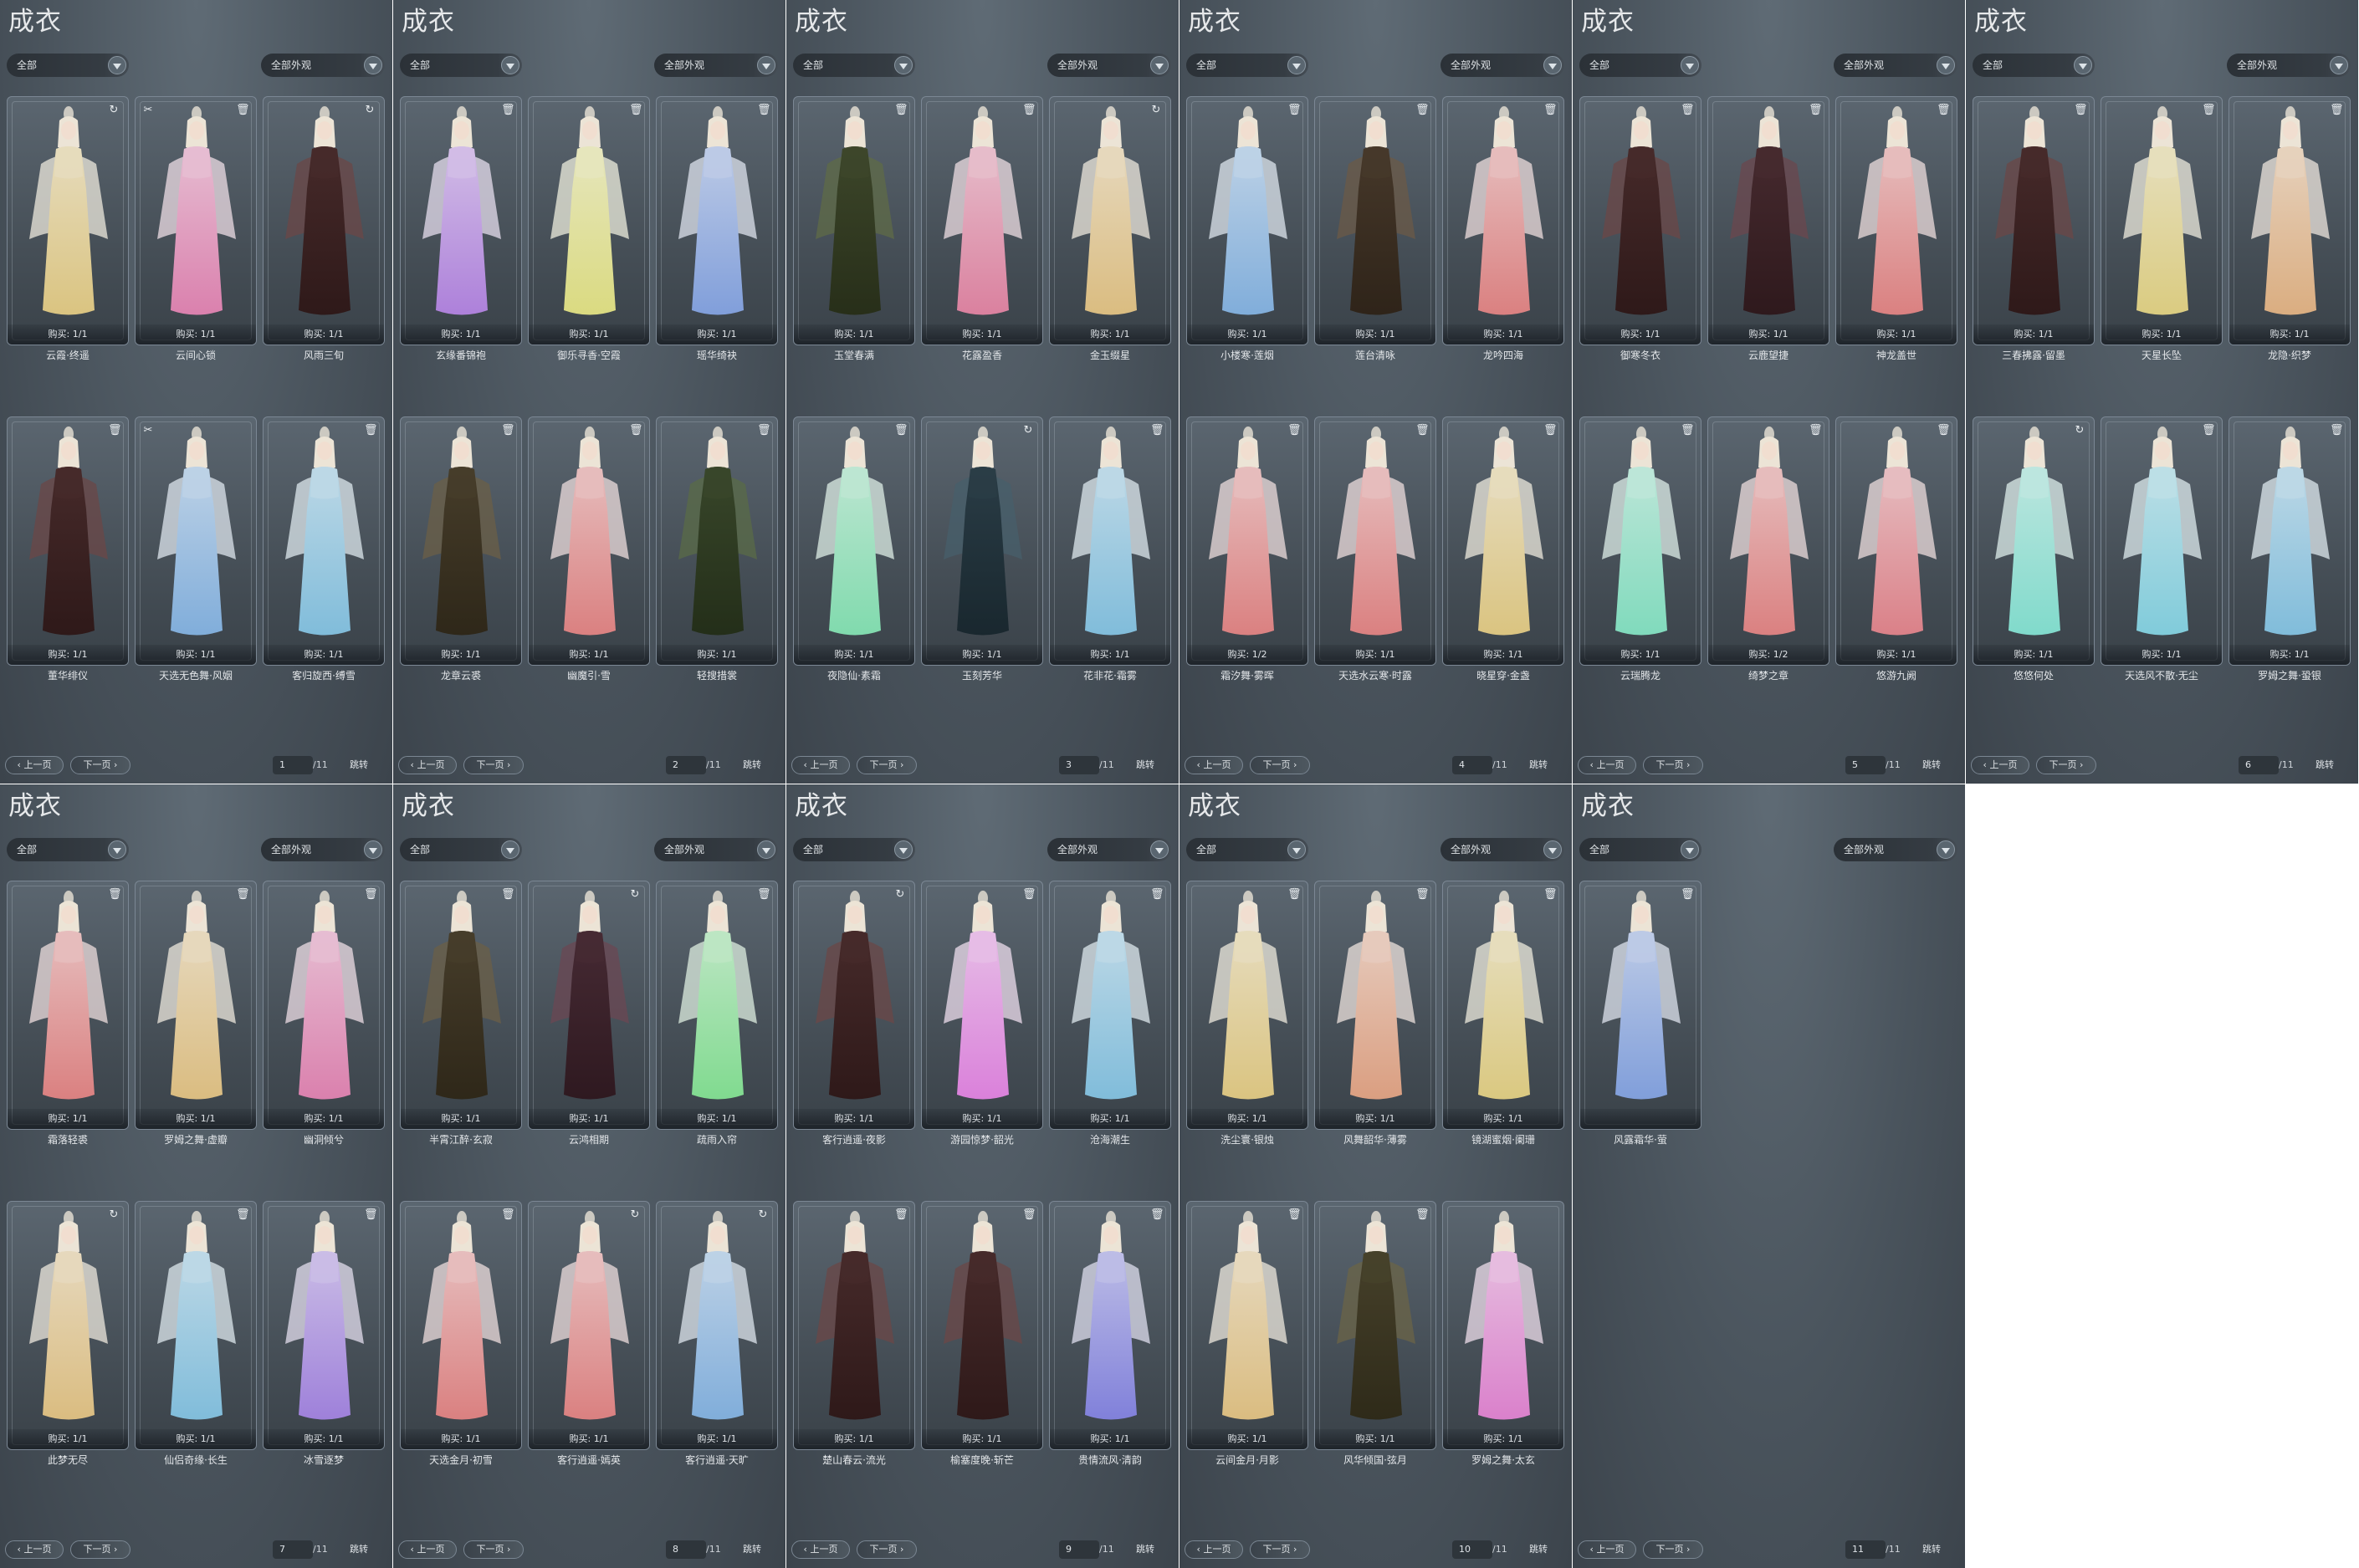 The width and height of the screenshot is (2359, 1568). Describe the element at coordinates (196, 541) in the screenshot. I see `outfit-card: ✂ 购买: 1/1` at that location.